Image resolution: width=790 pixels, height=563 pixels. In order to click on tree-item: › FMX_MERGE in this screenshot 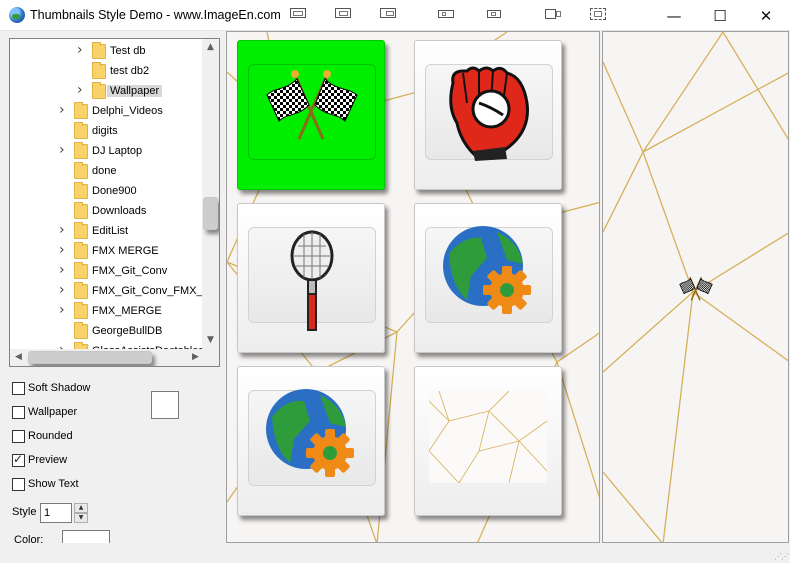, I will do `click(107, 312)`.